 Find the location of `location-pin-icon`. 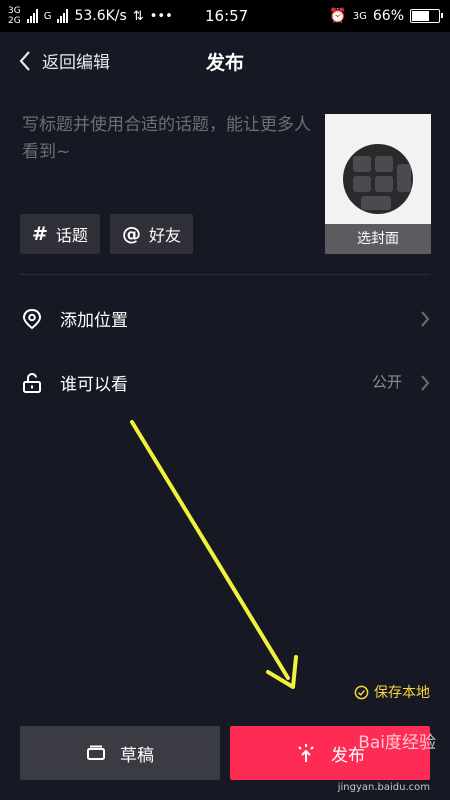

location-pin-icon is located at coordinates (32, 319).